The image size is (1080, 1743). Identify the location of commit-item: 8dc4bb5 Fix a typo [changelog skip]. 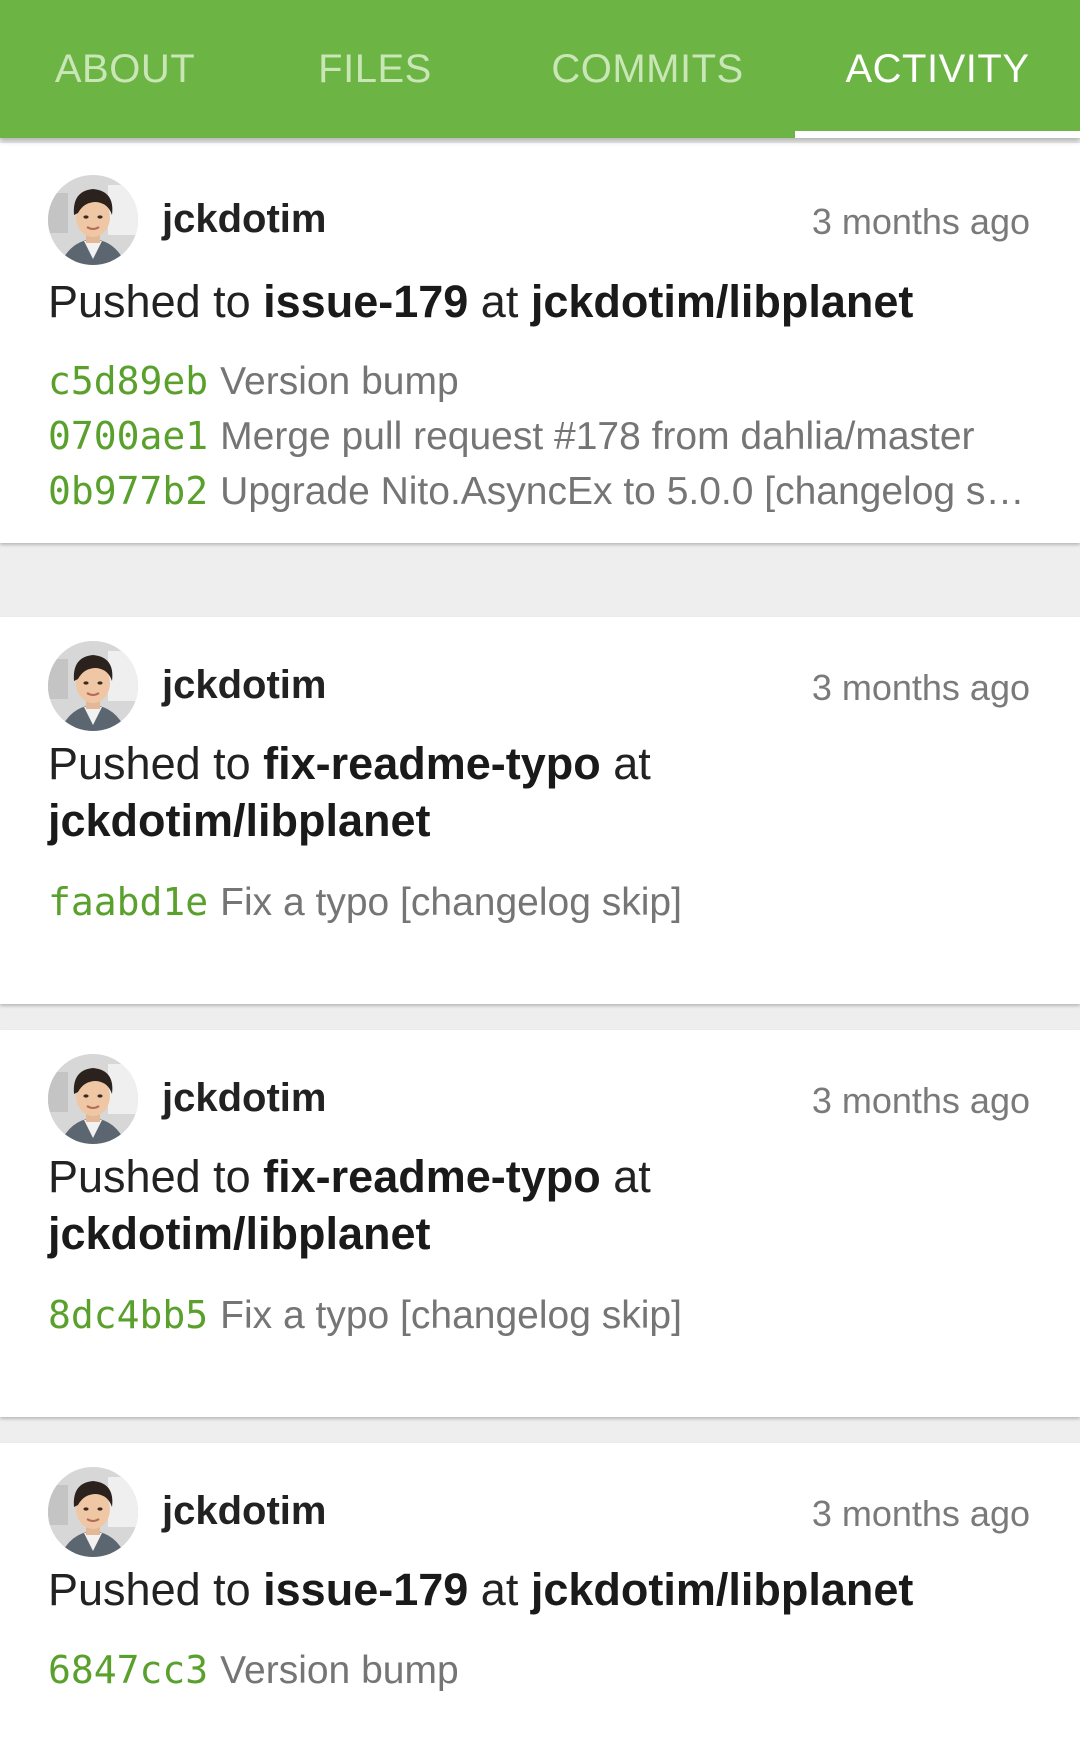
(538, 1315).